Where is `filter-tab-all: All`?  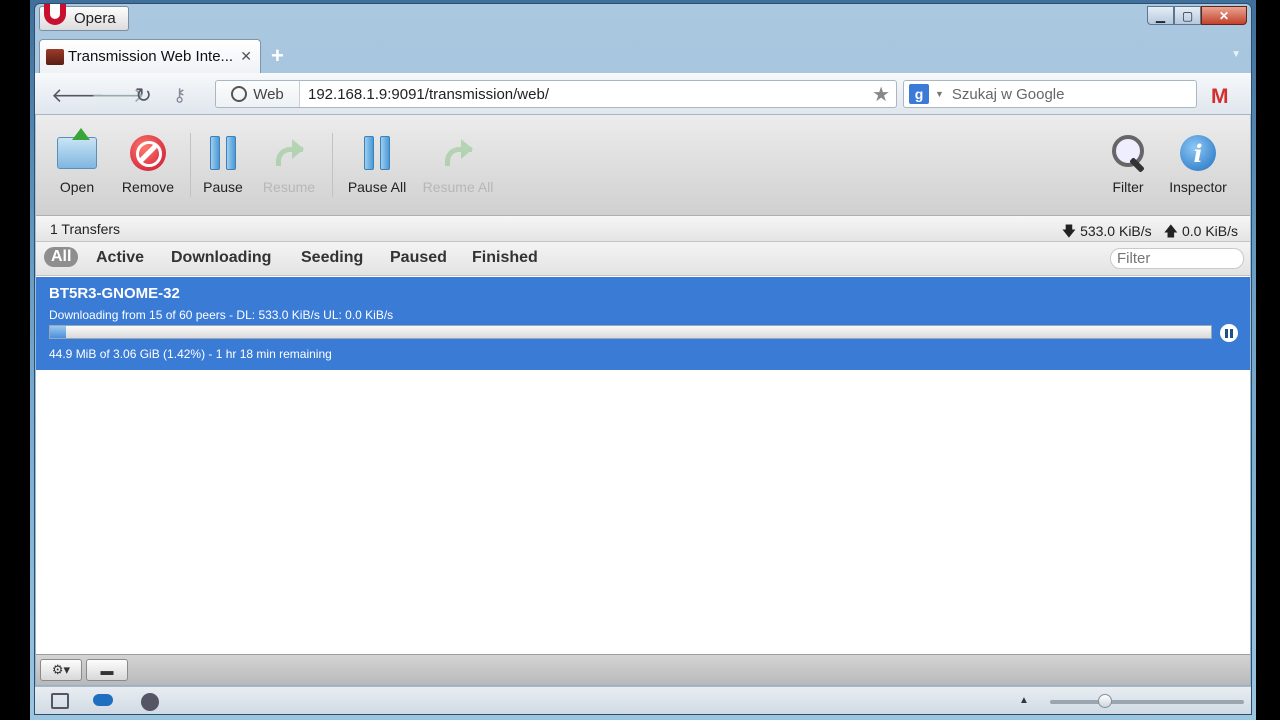 filter-tab-all: All is located at coordinates (61, 257).